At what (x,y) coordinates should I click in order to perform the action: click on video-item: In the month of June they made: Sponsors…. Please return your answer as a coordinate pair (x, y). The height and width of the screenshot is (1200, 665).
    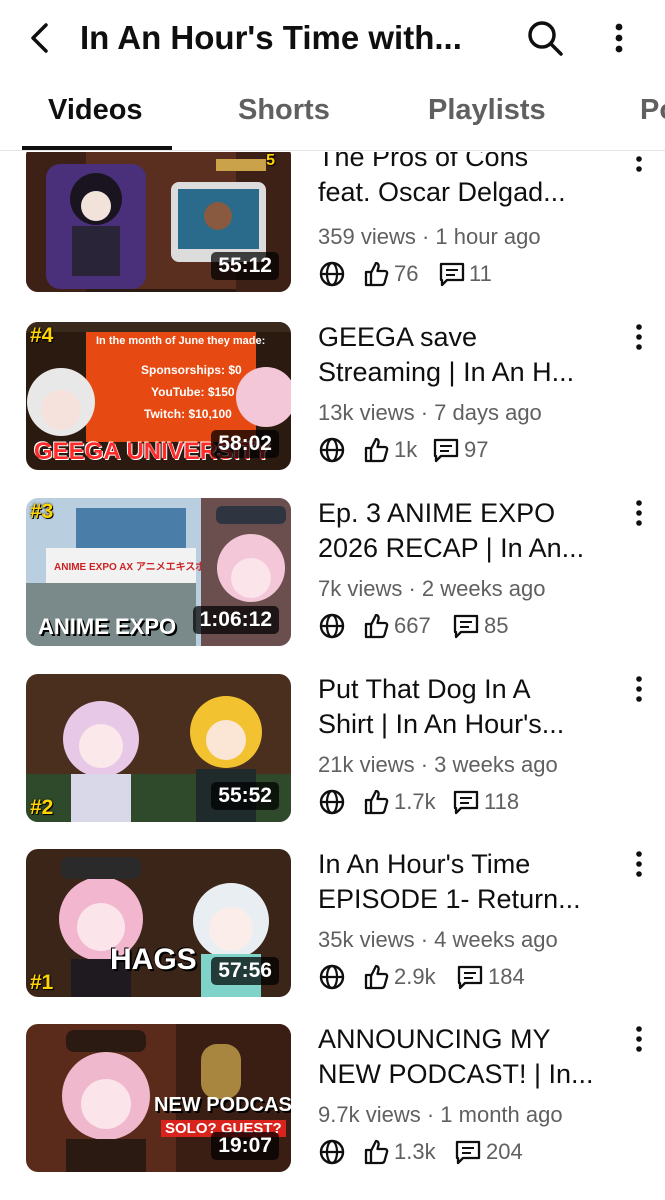
    Looking at the image, I should click on (332, 407).